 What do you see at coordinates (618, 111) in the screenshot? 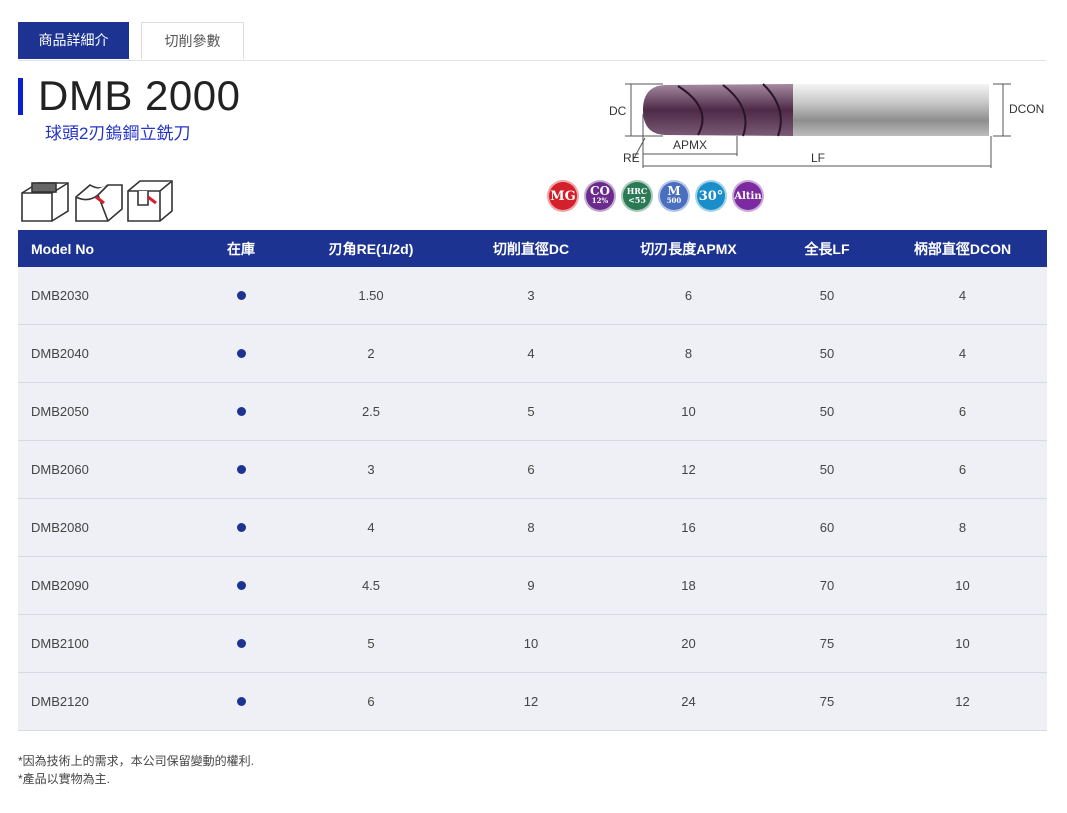
I see `label-dc: DC` at bounding box center [618, 111].